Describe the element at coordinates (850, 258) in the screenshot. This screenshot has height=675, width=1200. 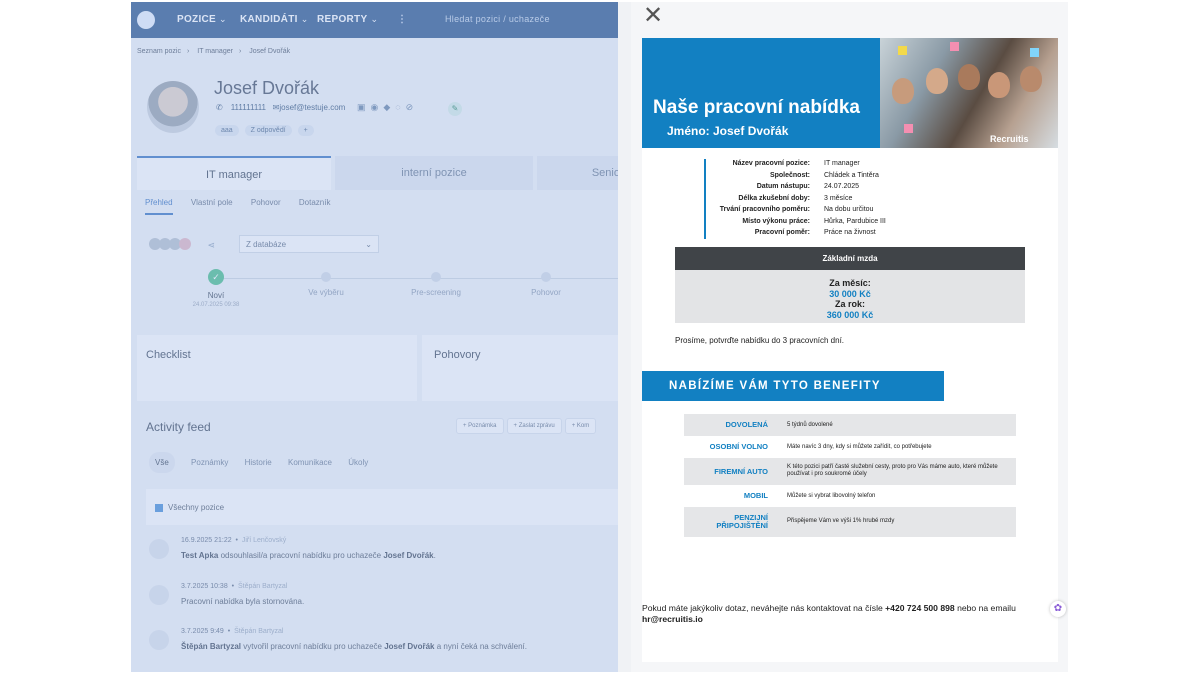
I see `salary-header: Základní mzda` at that location.